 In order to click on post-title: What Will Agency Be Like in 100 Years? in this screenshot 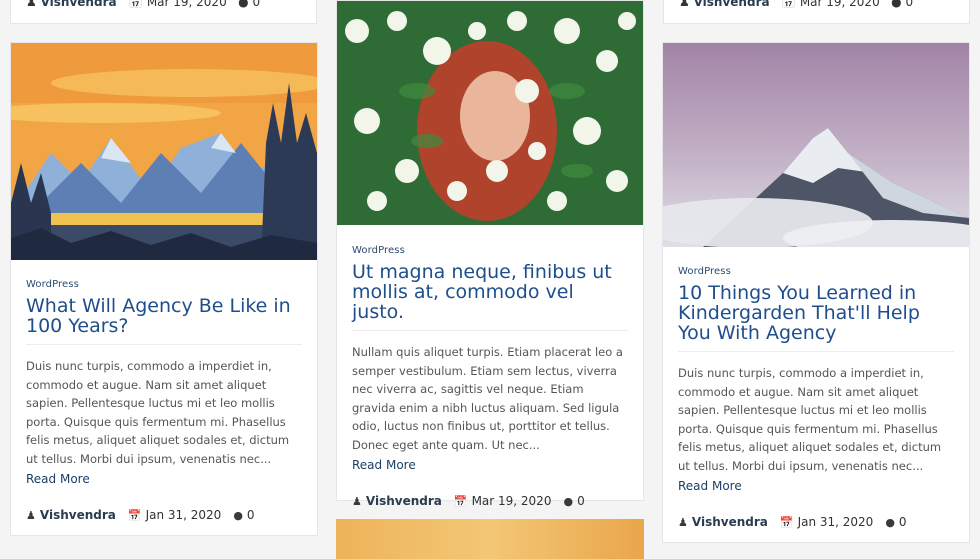, I will do `click(164, 320)`.